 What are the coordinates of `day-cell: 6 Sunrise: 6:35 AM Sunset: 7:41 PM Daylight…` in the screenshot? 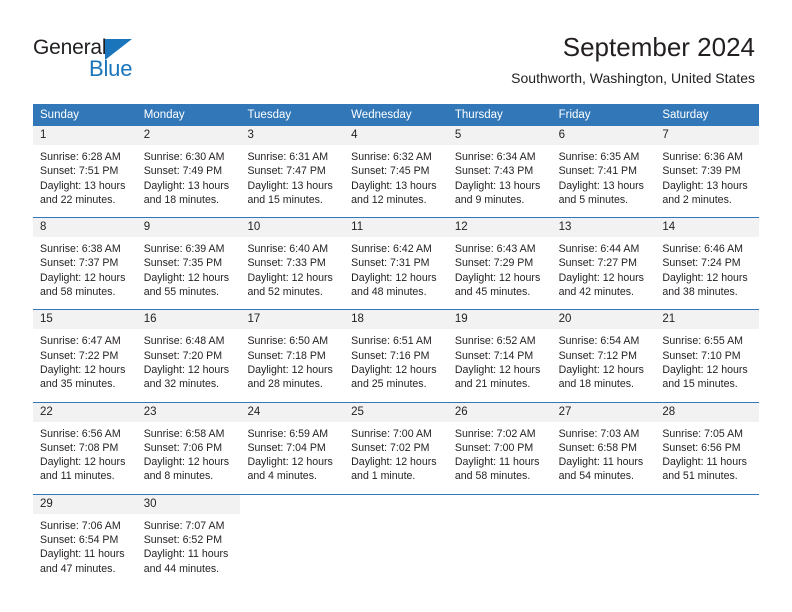 It's located at (603, 172).